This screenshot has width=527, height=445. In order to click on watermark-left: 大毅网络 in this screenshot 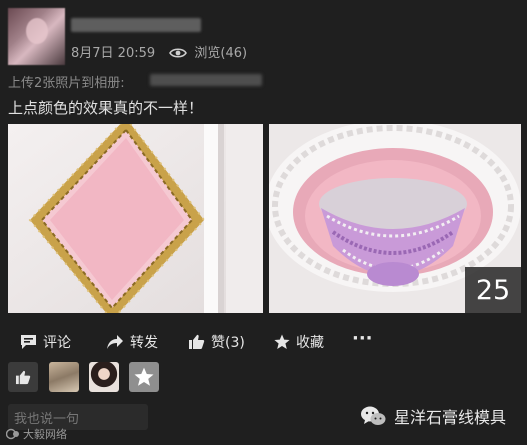, I will do `click(36, 434)`.